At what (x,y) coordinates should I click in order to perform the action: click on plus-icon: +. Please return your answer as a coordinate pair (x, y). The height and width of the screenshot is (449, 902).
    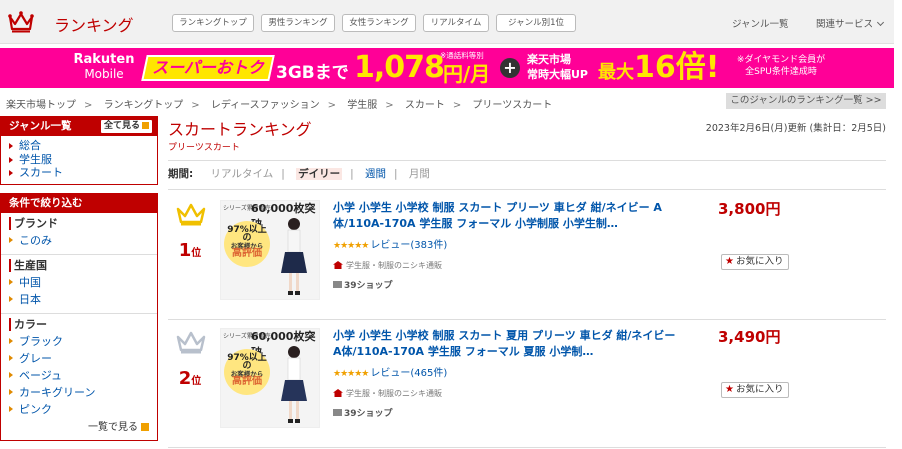
    Looking at the image, I should click on (510, 68).